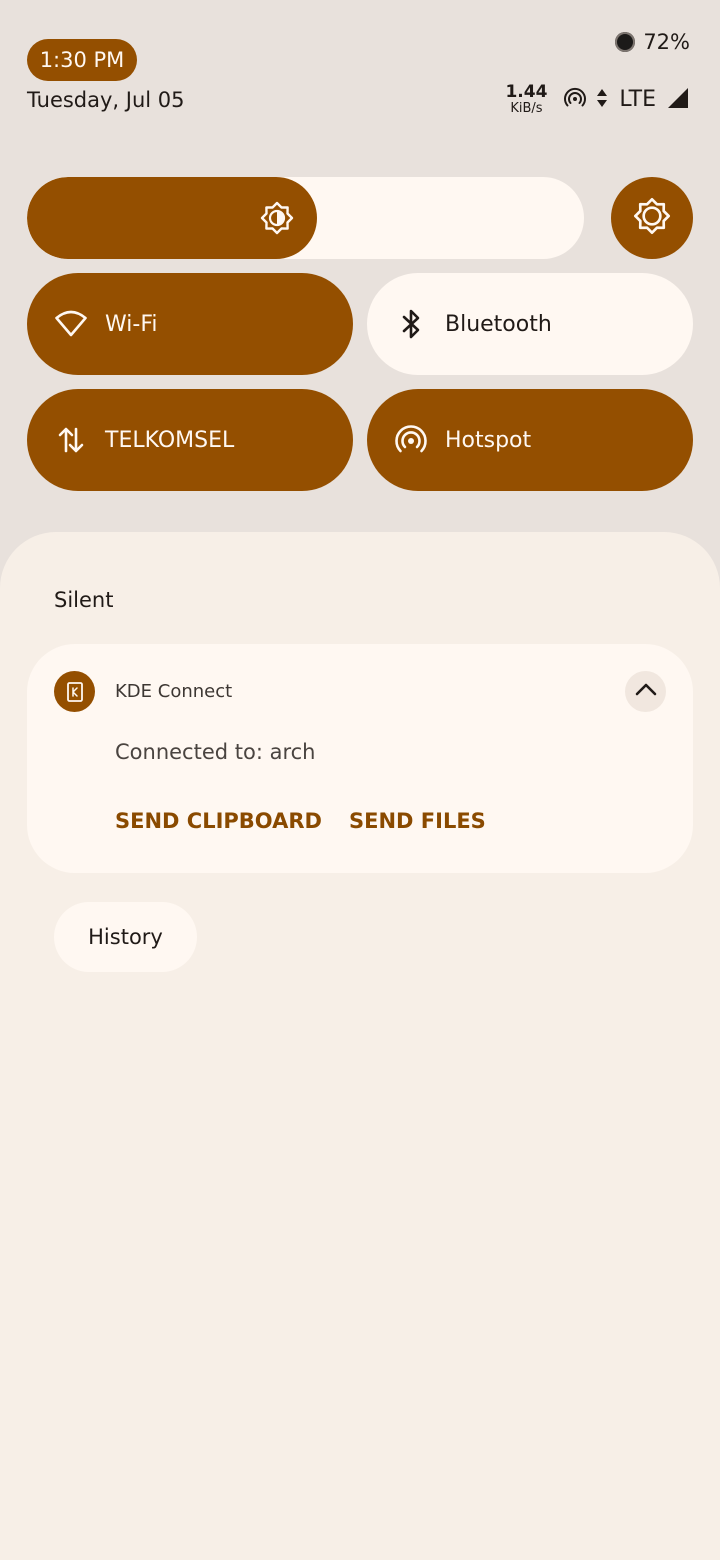  Describe the element at coordinates (498, 324) in the screenshot. I see `tile-bluetooth-label: Bluetooth` at that location.